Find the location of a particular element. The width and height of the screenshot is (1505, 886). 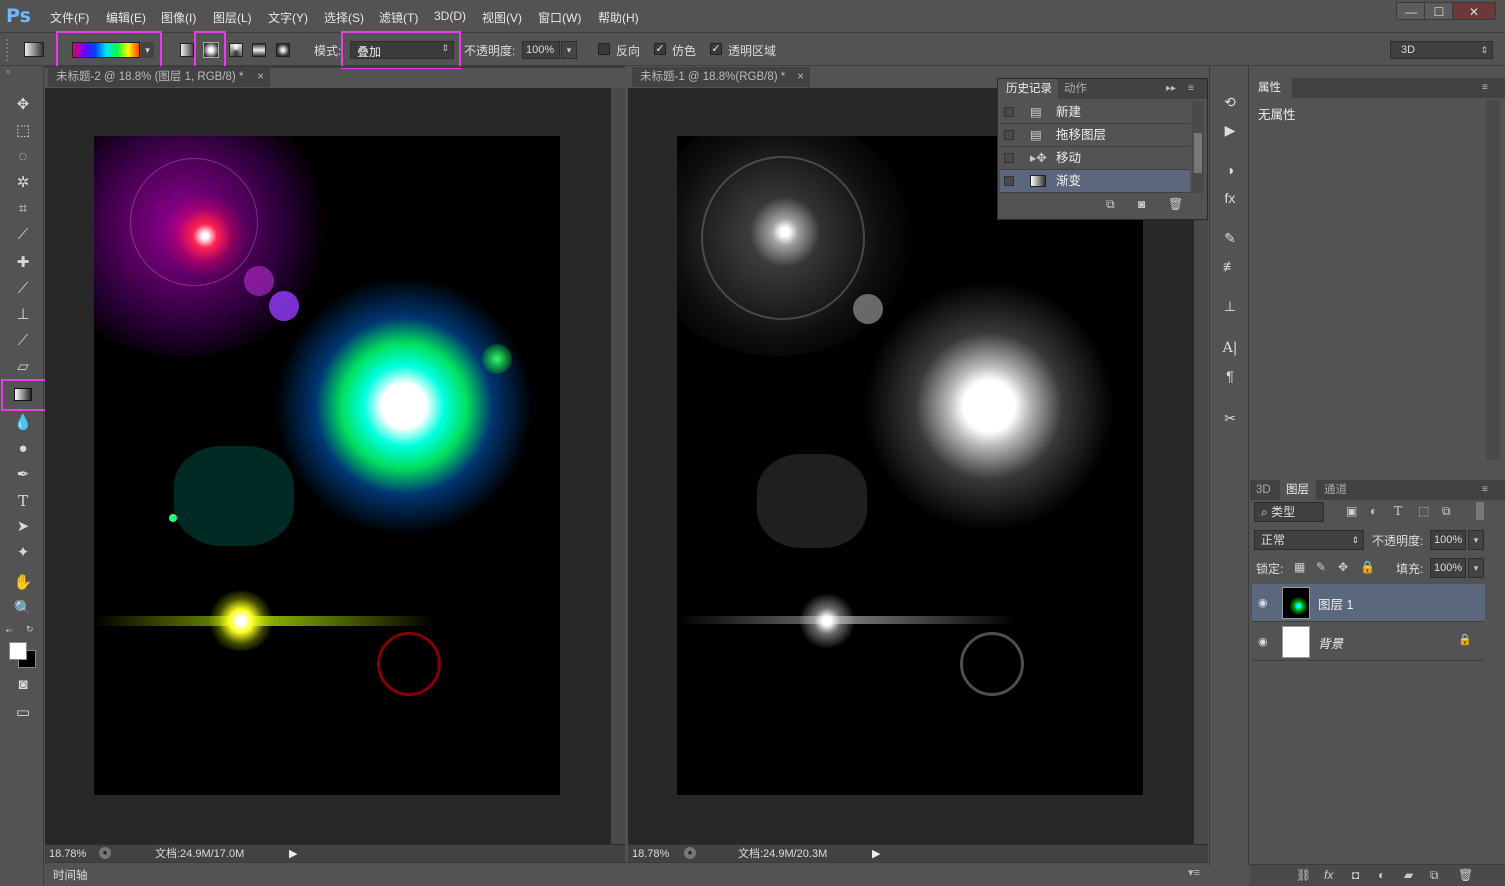

lock-position-icon: ✥ is located at coordinates (1343, 567).